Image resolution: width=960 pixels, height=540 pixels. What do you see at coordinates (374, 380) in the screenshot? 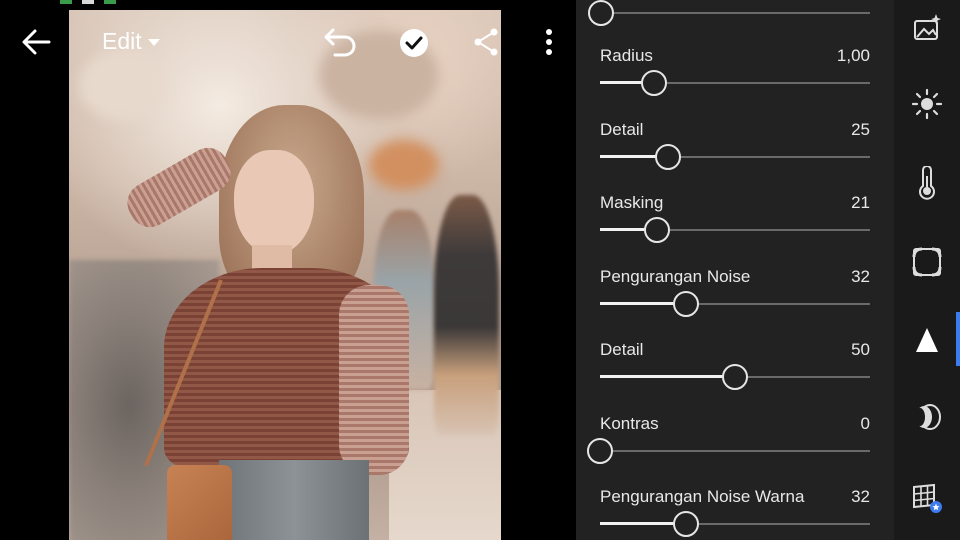
I see `subject-arm` at bounding box center [374, 380].